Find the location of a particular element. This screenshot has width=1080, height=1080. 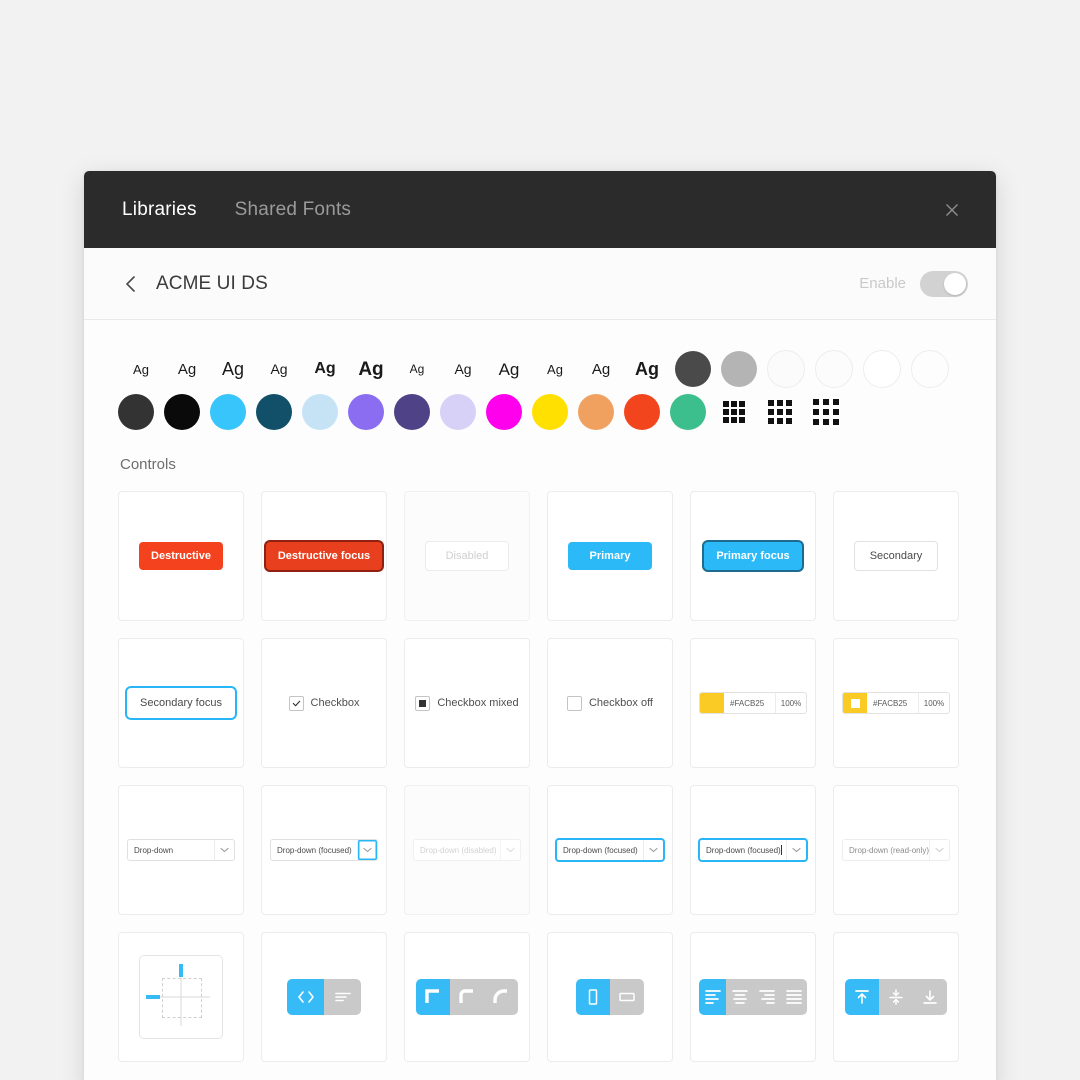

button-primary: Primary is located at coordinates (610, 556).